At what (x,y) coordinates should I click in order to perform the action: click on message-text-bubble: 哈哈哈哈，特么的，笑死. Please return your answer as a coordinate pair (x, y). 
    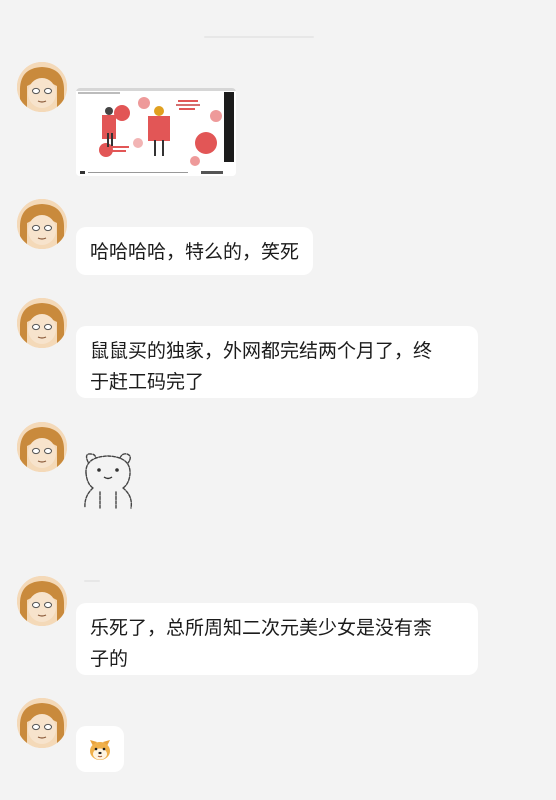
    Looking at the image, I should click on (195, 251).